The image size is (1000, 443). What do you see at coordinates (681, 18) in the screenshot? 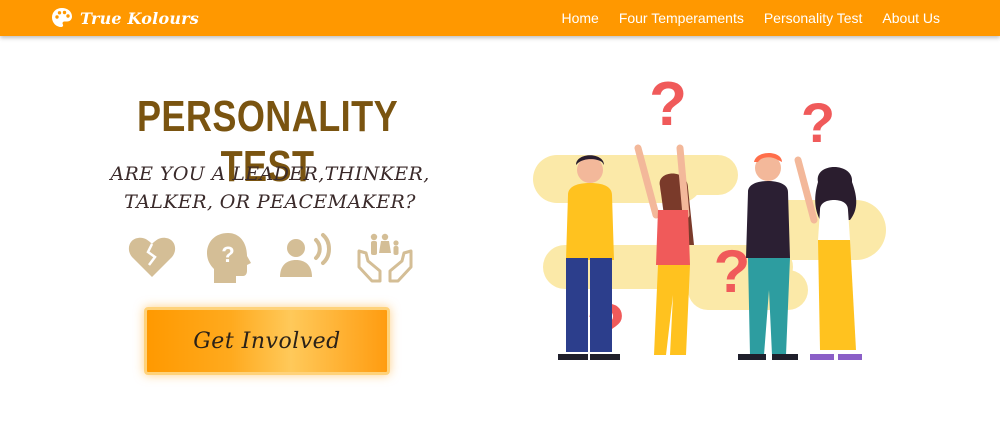
I see `nav-four-temperaments-link: Four Temperaments` at bounding box center [681, 18].